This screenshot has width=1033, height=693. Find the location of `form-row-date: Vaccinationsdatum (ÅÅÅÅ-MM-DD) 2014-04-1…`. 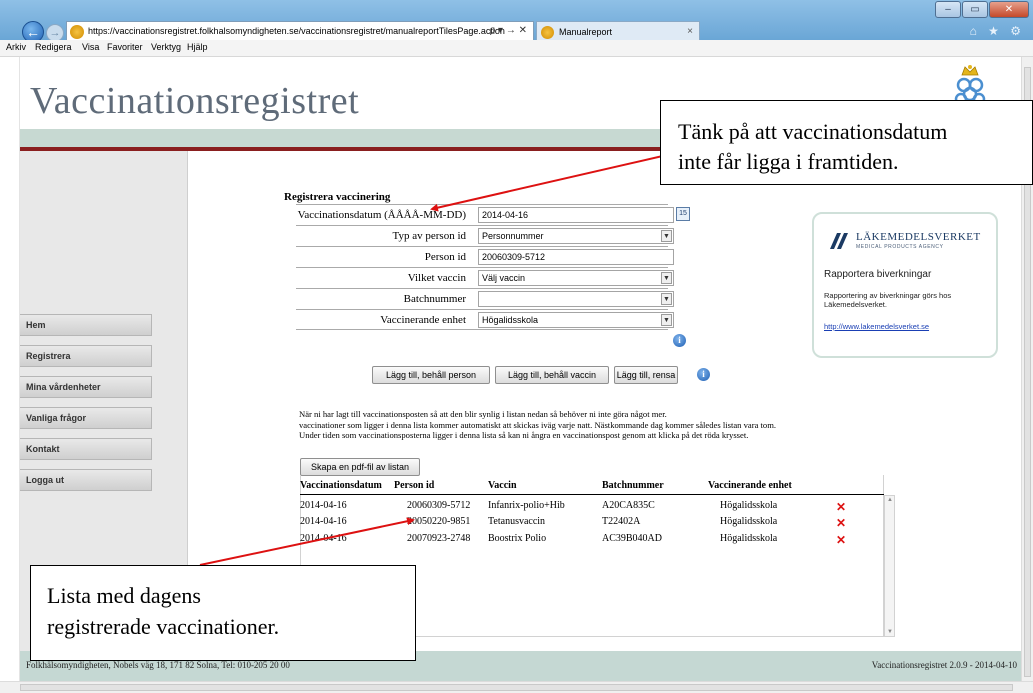

form-row-date: Vaccinationsdatum (ÅÅÅÅ-MM-DD) 2014-04-1… is located at coordinates (493, 214).